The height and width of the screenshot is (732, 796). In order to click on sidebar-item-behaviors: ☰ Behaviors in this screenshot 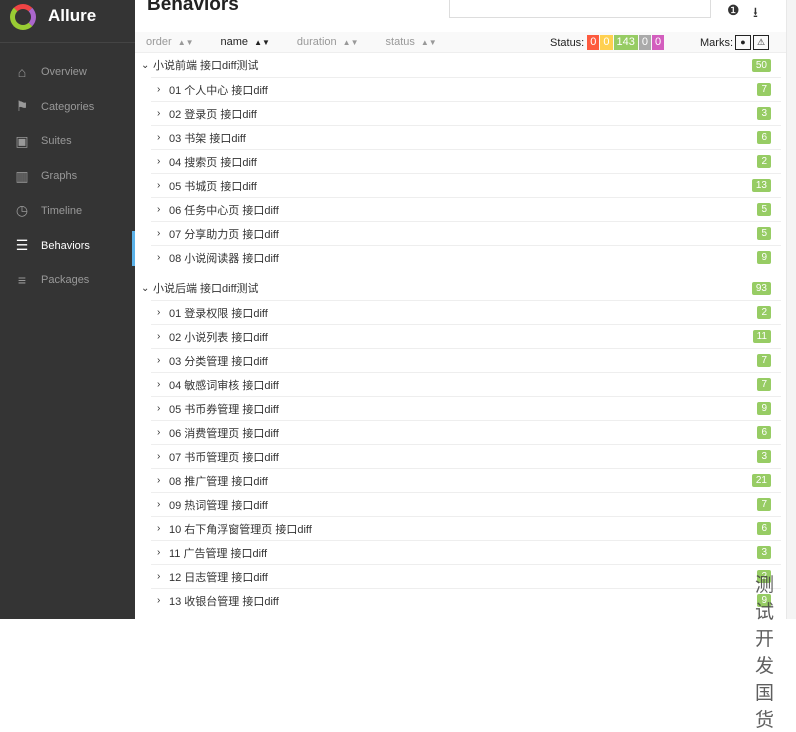, I will do `click(67, 248)`.